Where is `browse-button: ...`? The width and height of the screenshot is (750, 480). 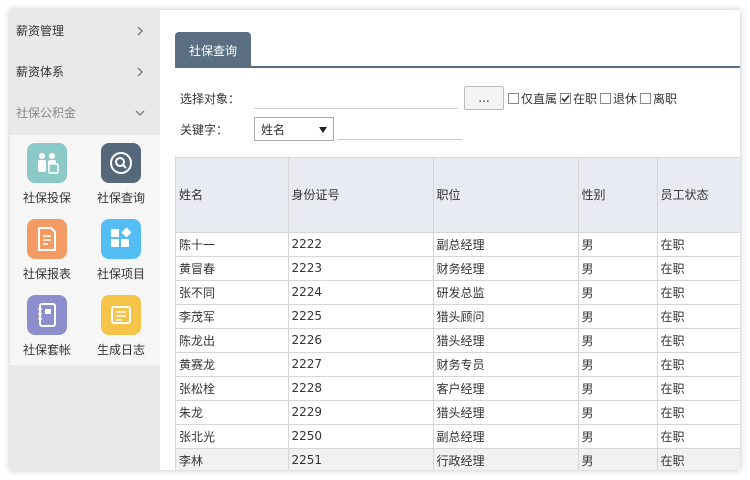 browse-button: ... is located at coordinates (484, 98).